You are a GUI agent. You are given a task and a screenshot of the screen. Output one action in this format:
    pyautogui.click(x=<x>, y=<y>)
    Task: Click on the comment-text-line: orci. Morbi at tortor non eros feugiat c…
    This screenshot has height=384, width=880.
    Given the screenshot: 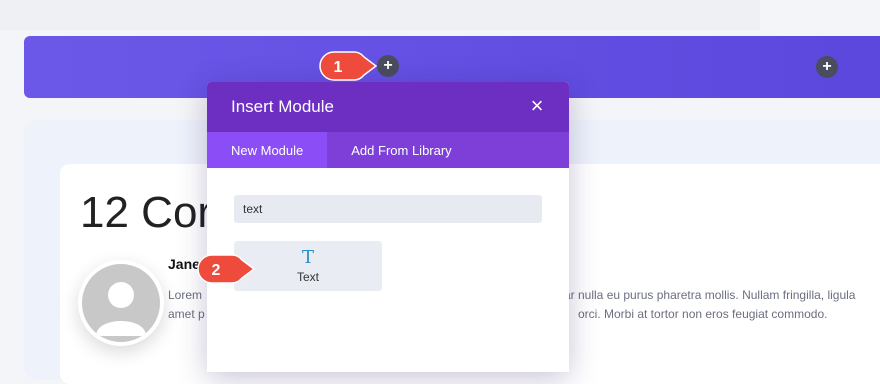 What is the action you would take?
    pyautogui.click(x=703, y=314)
    